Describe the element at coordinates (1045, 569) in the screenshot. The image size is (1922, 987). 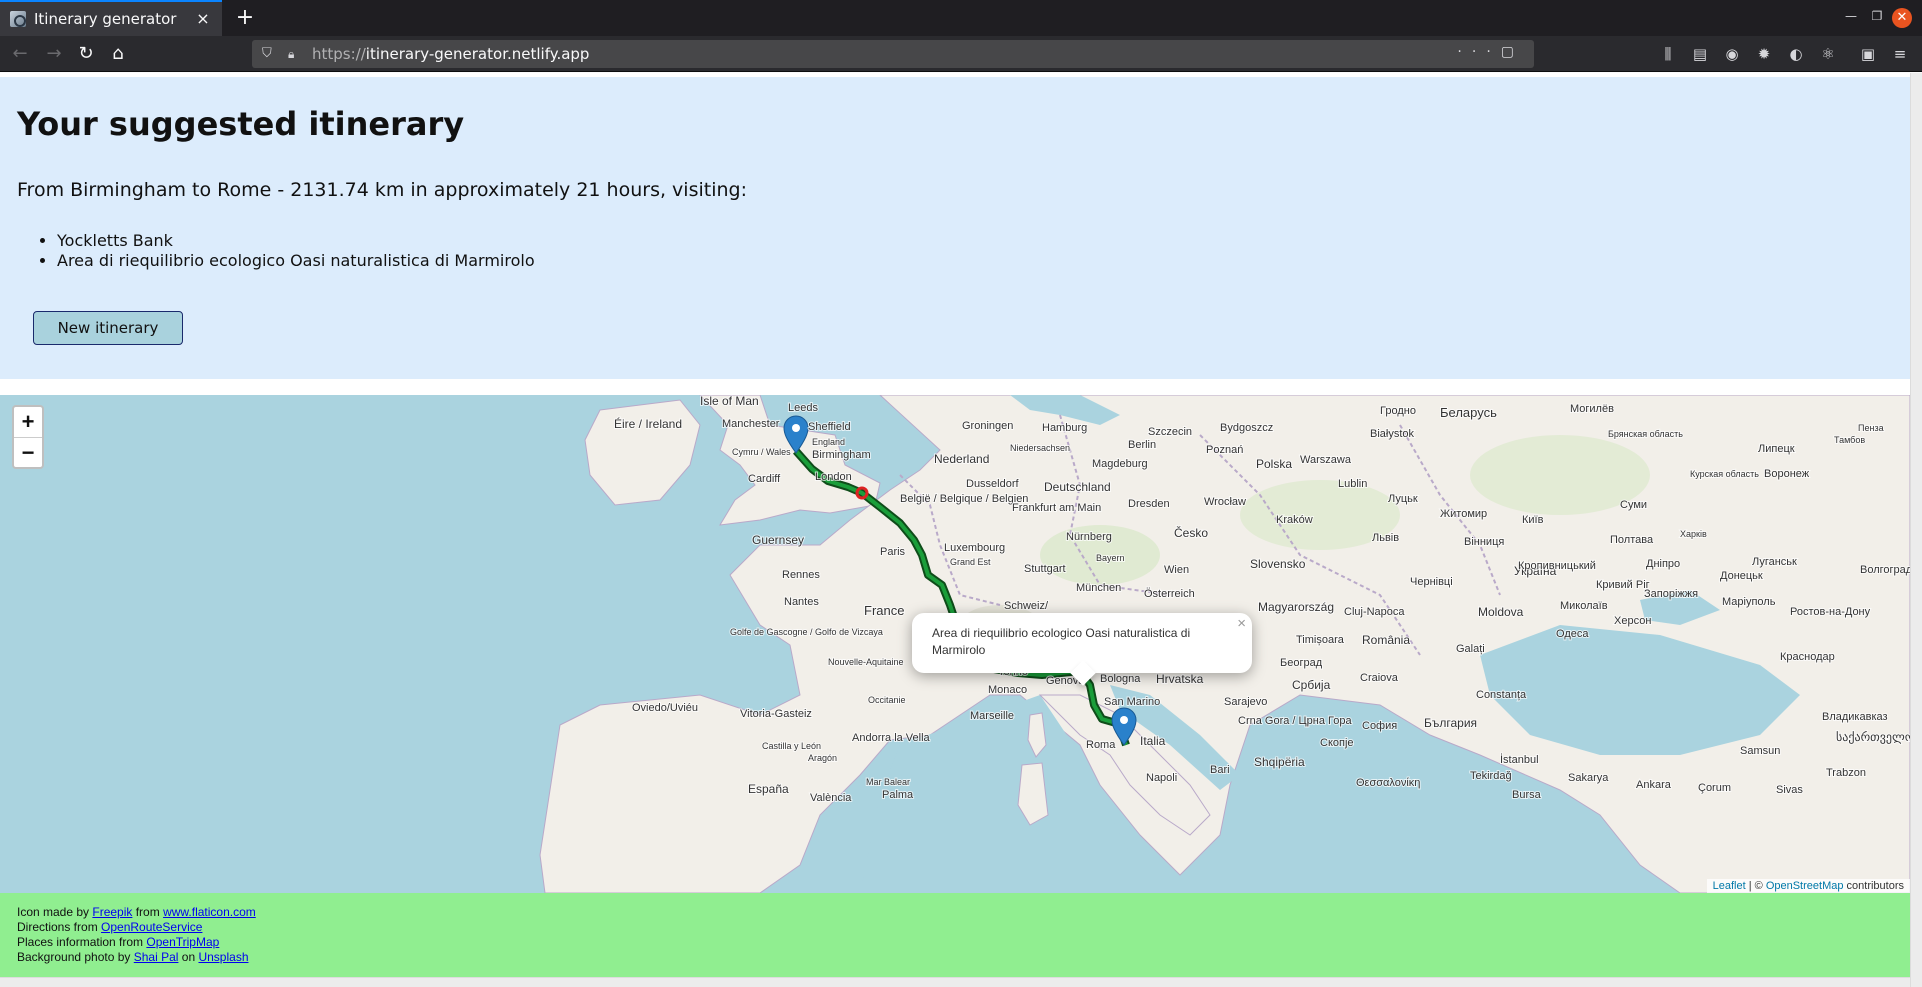
I see `label-stuttgart: Stuttgart` at that location.